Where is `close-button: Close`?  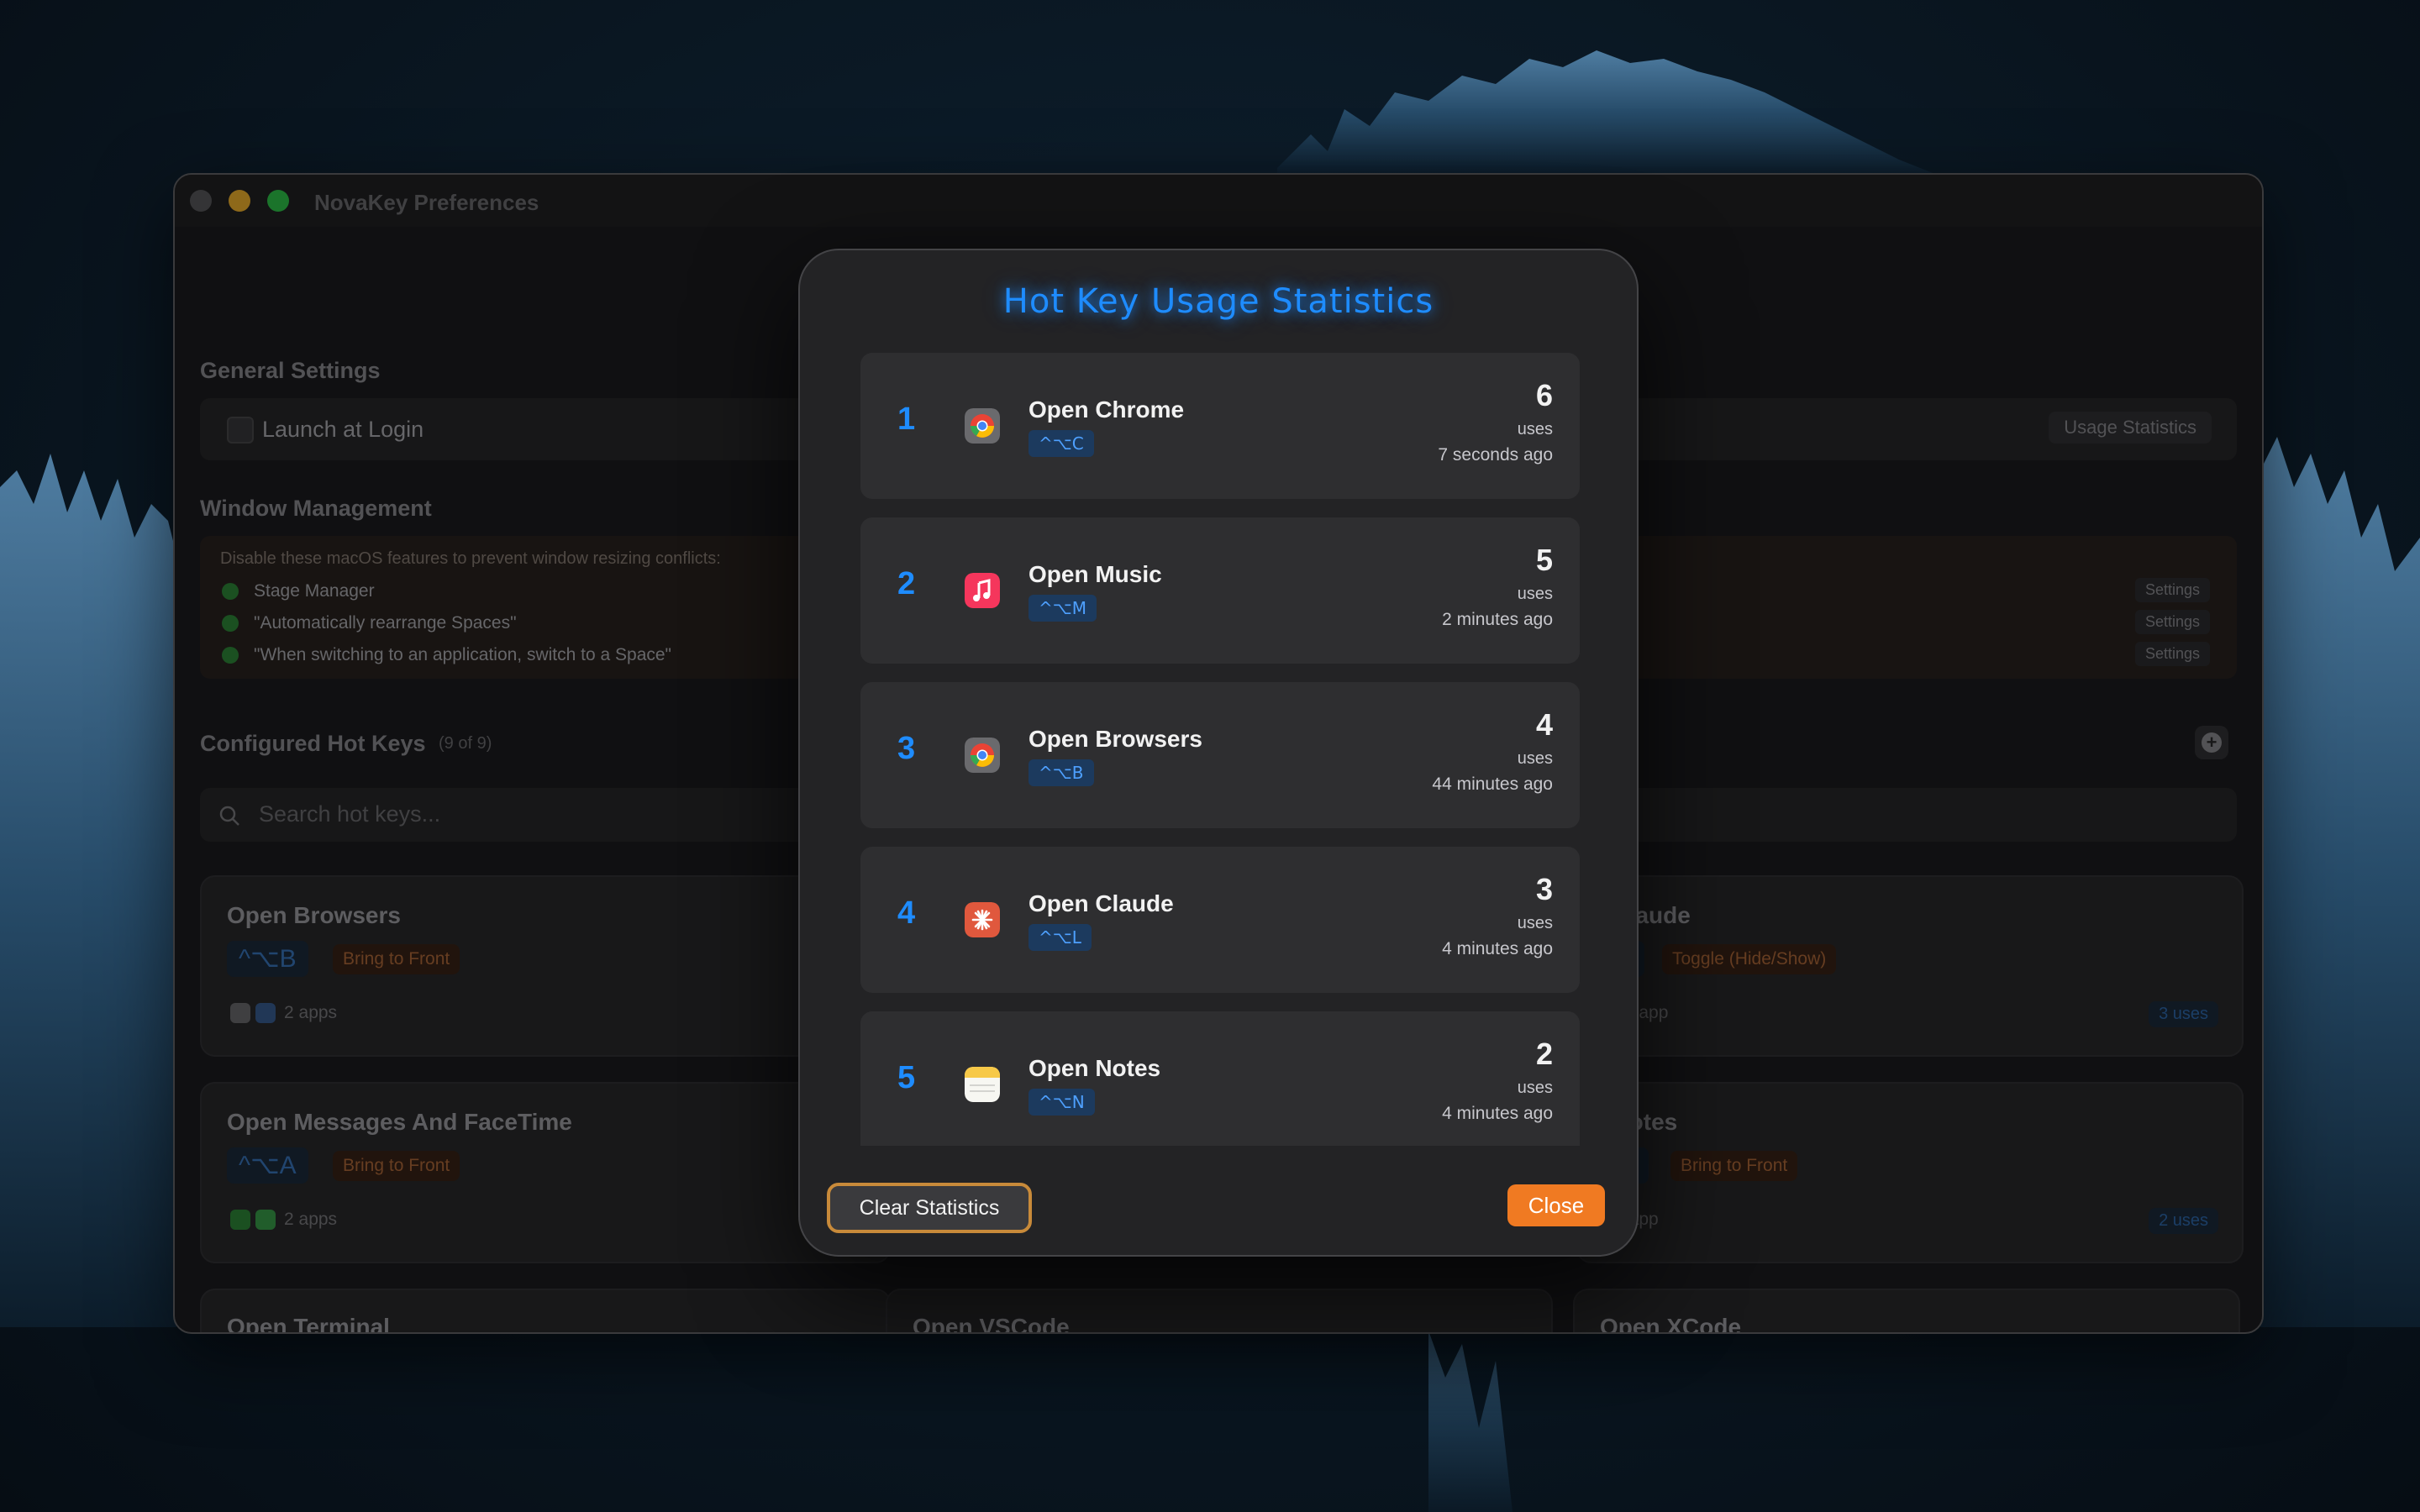
close-button: Close is located at coordinates (1556, 1205).